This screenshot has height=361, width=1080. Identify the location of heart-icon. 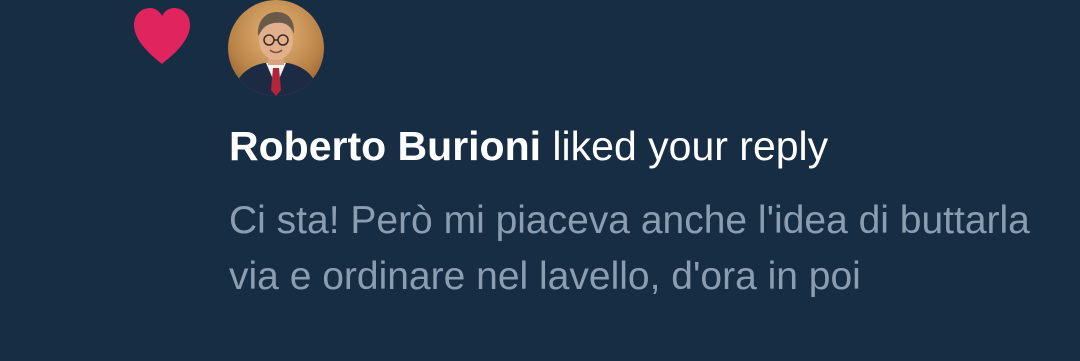
(162, 36).